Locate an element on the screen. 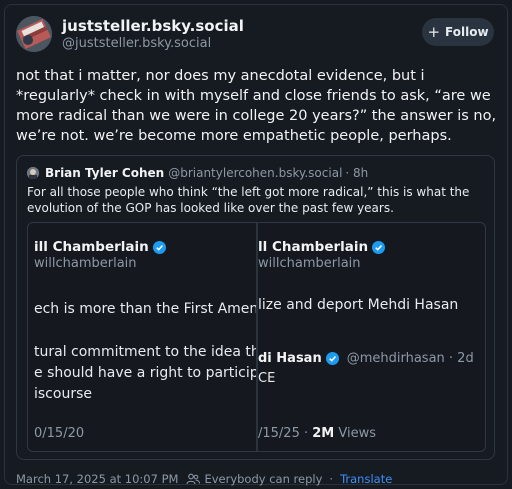 This screenshot has width=512, height=489. panel-right-handle: willchamberlain is located at coordinates (309, 263).